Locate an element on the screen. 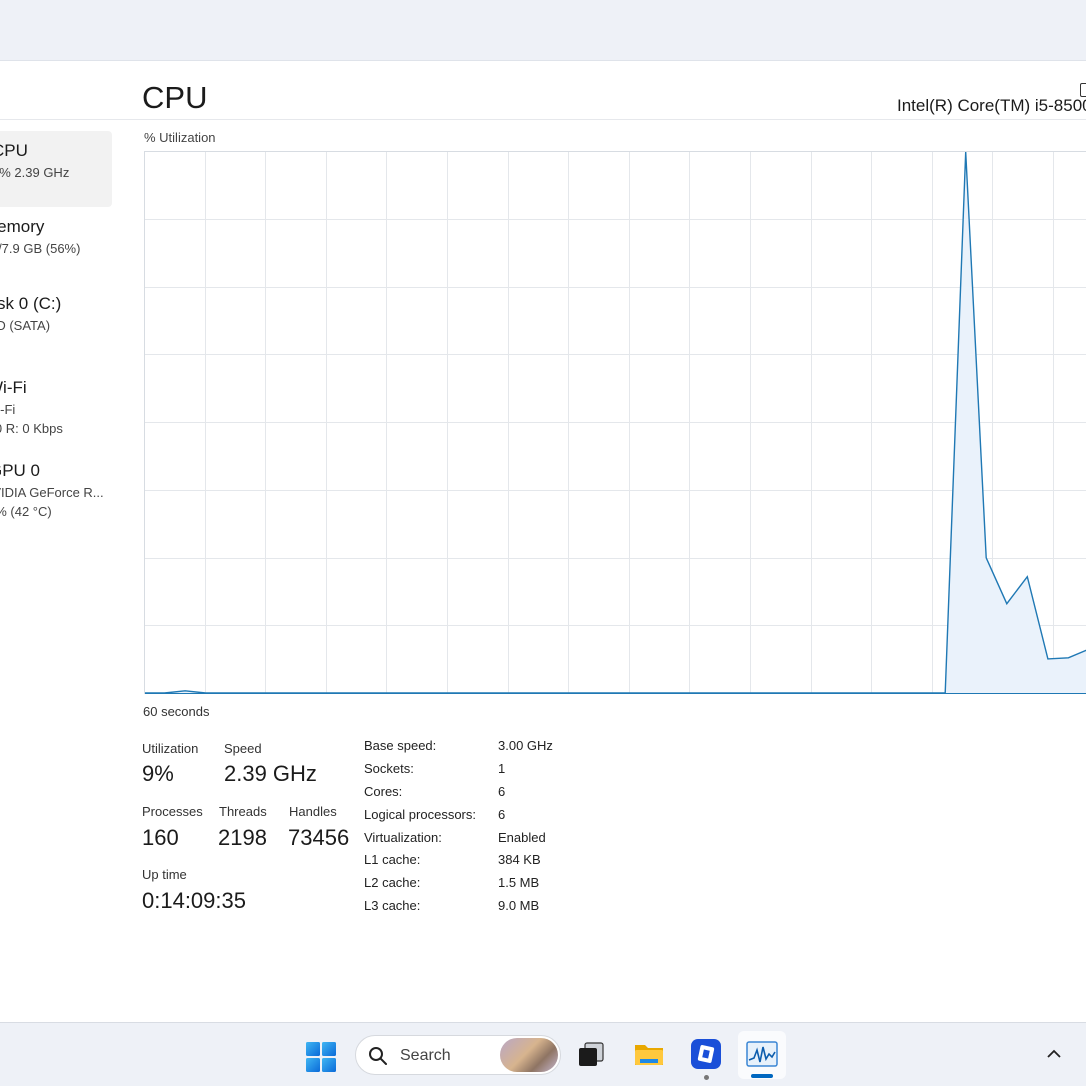 Image resolution: width=1086 pixels, height=1086 pixels. sidebar-item-label: Wi-Fi is located at coordinates (13, 387).